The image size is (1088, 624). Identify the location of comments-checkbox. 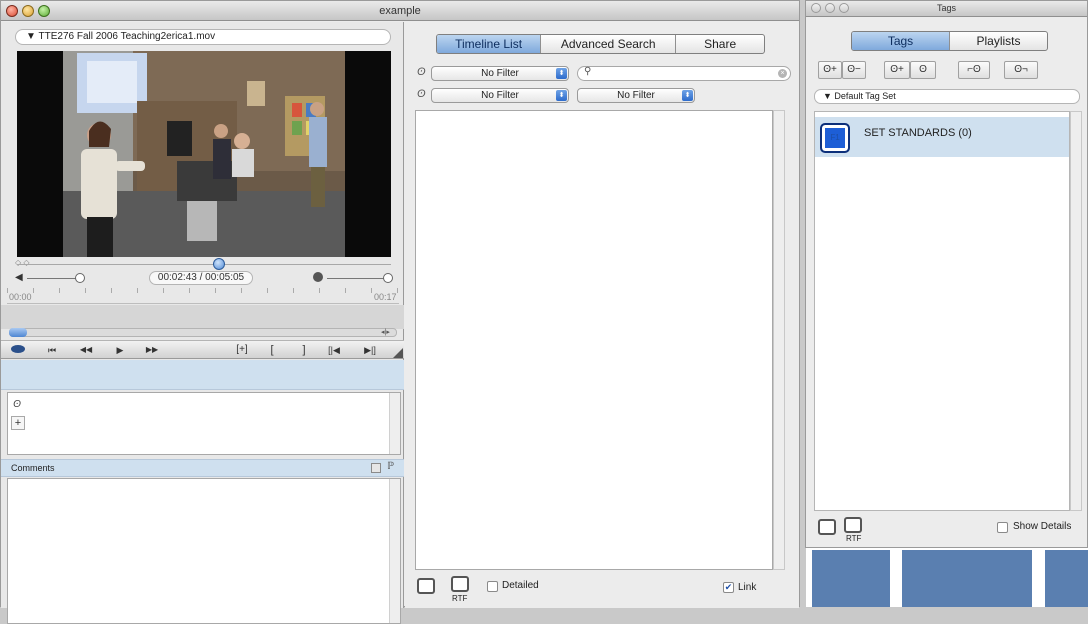
(376, 468).